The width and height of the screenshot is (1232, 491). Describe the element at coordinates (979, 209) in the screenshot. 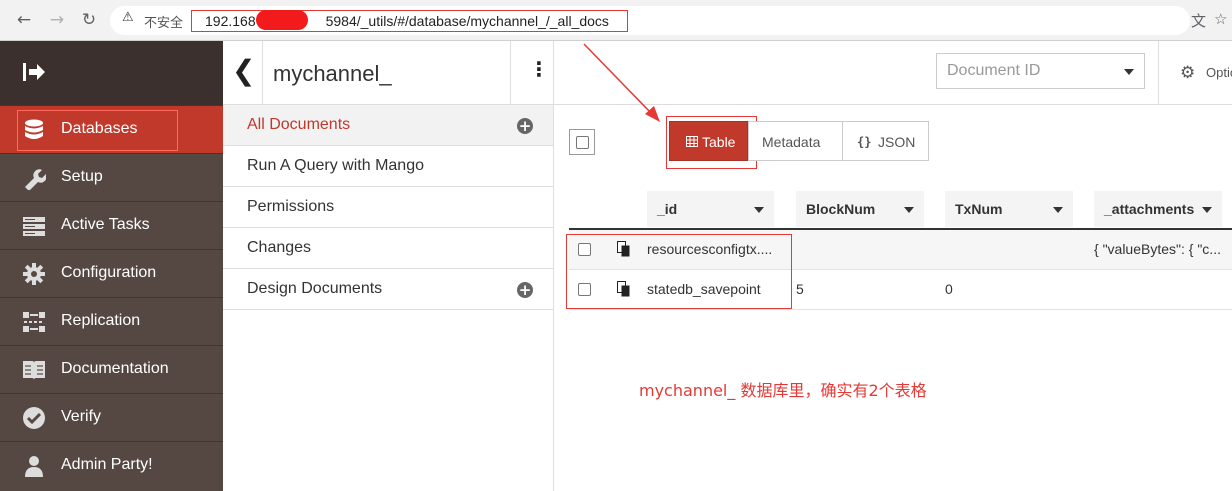

I see `column-header-label: TxNum` at that location.